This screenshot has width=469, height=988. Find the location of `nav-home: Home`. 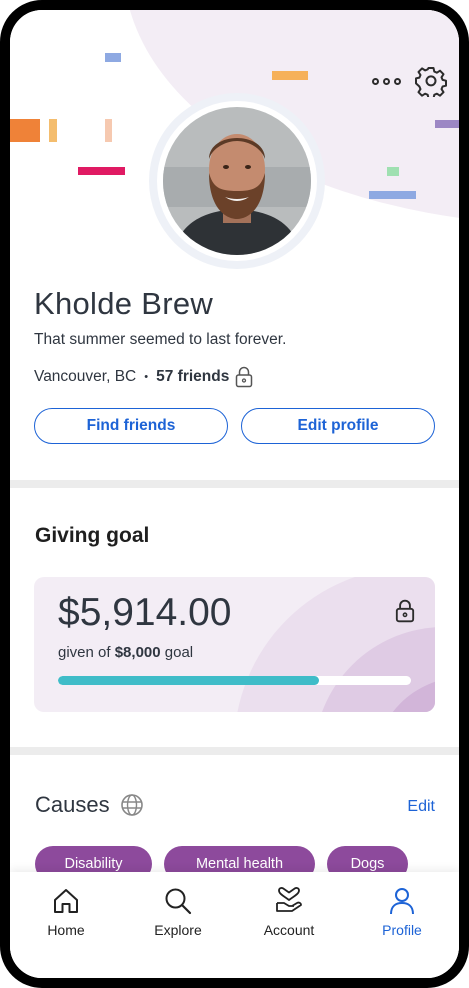

nav-home: Home is located at coordinates (66, 912).